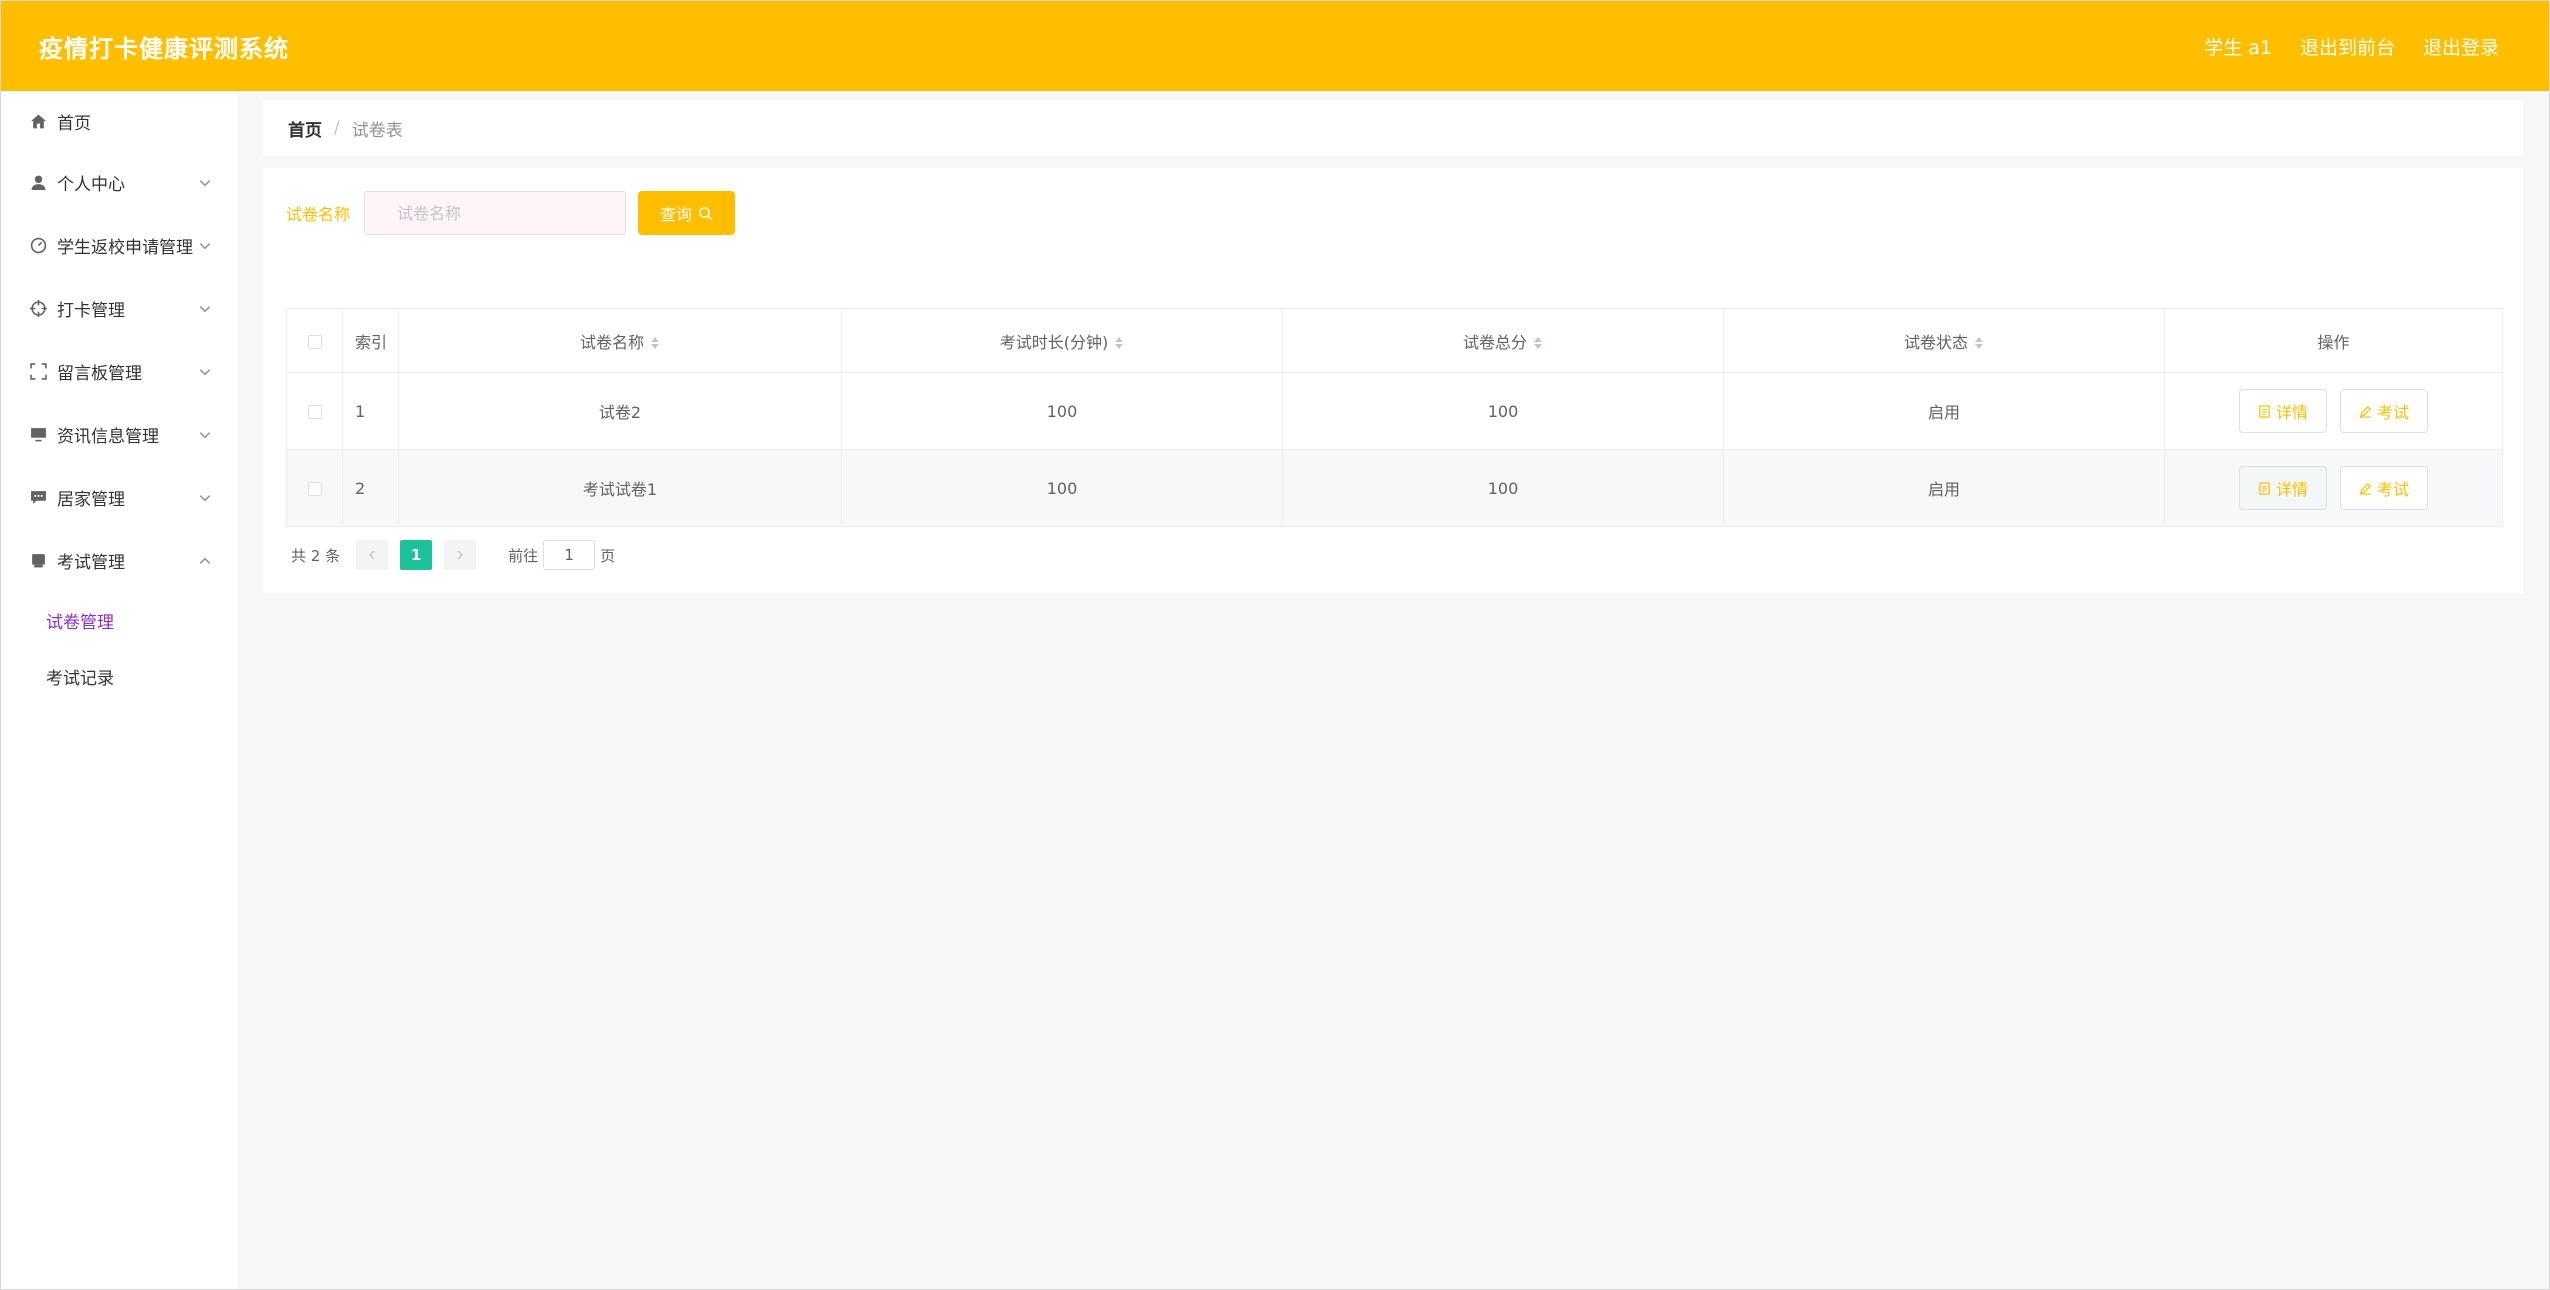  I want to click on pagination: 共 2 条 1 前往 页, so click(453, 555).